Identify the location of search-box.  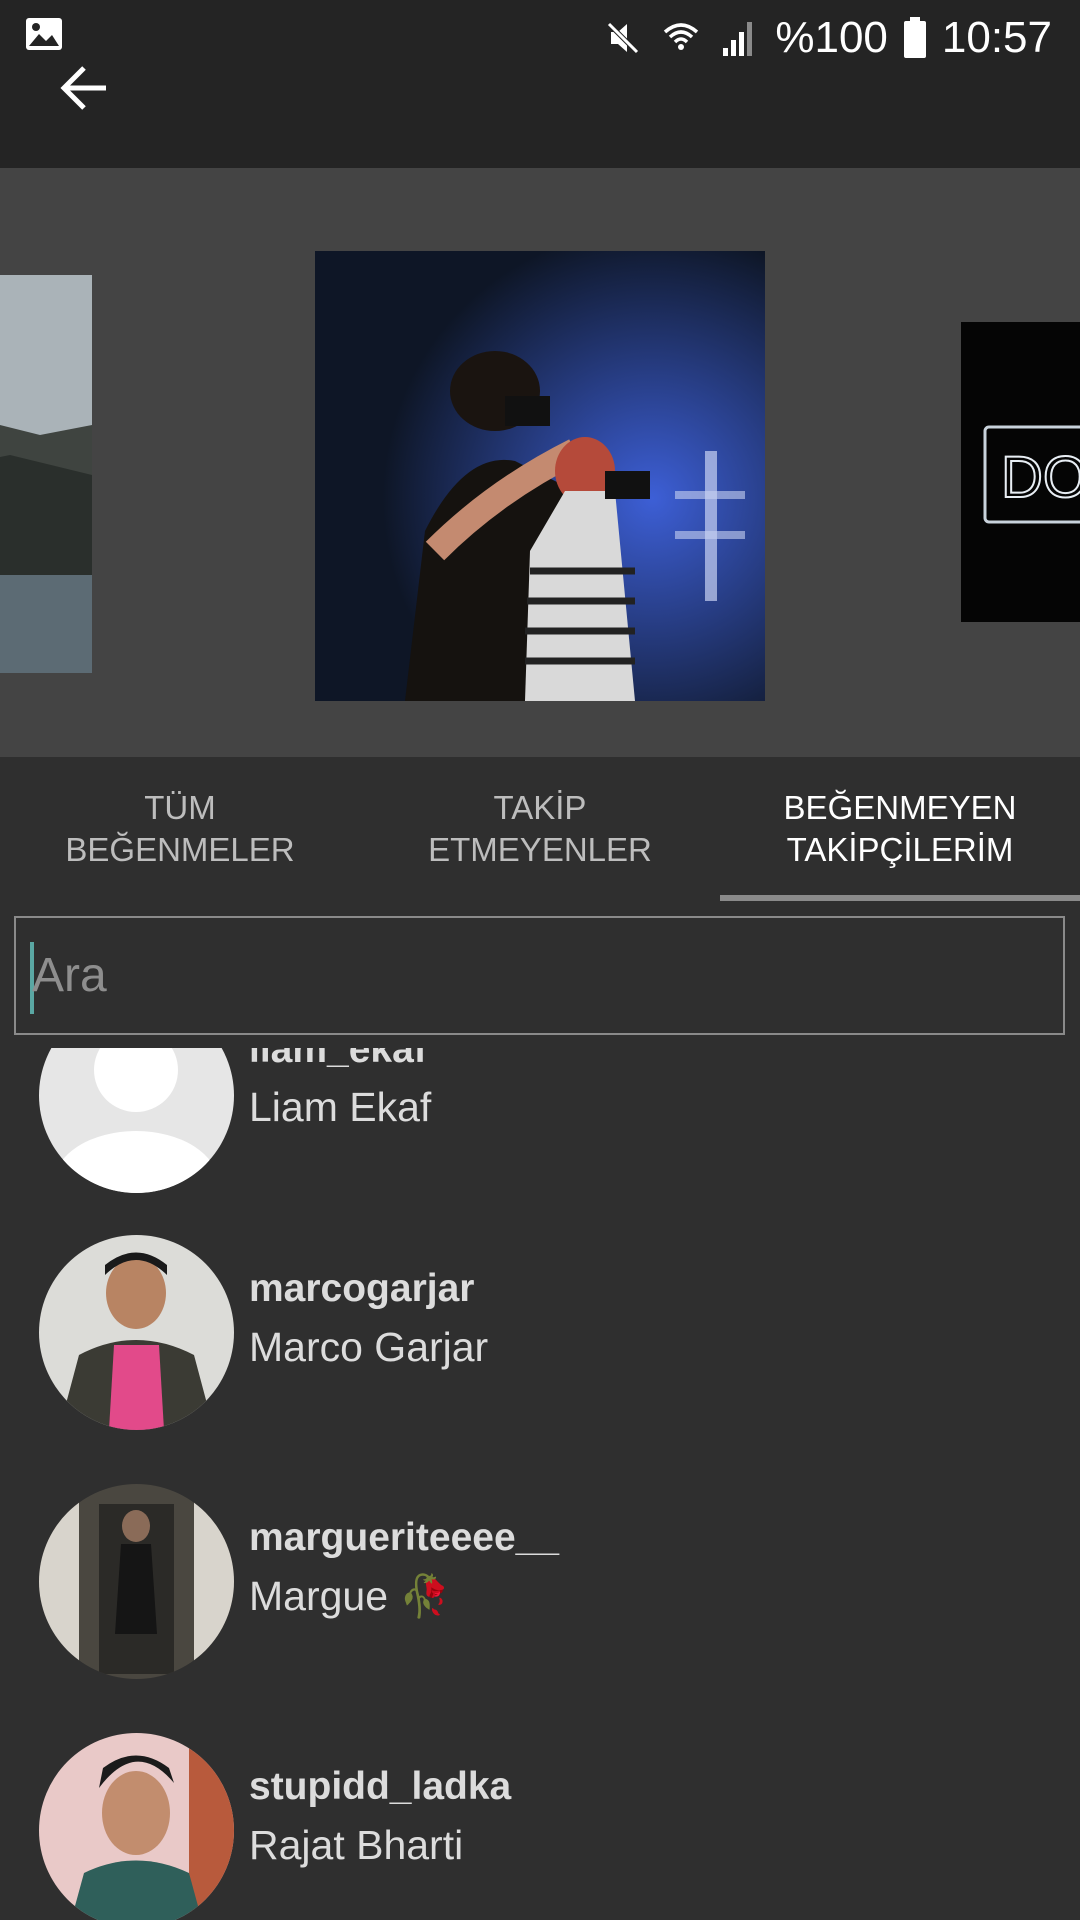
(539, 975).